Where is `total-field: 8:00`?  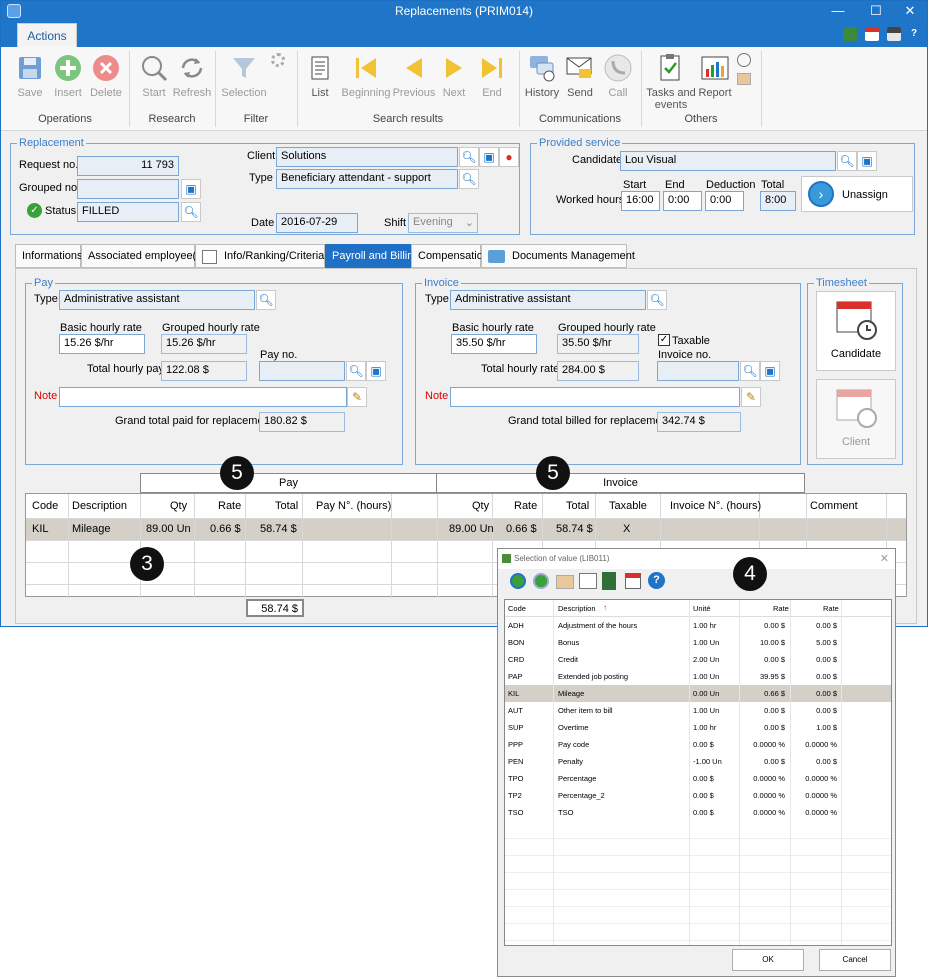
total-field: 8:00 is located at coordinates (778, 201).